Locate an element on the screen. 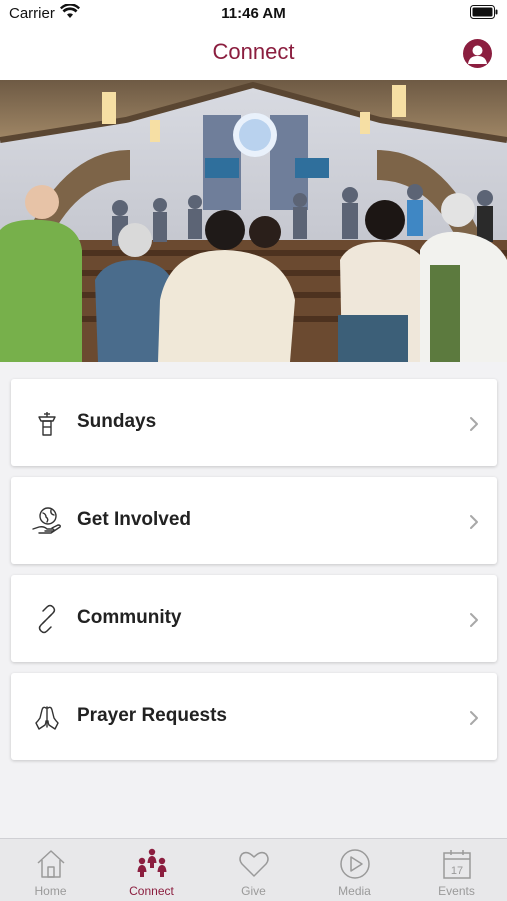  menu-item-community: Community is located at coordinates (254, 618).